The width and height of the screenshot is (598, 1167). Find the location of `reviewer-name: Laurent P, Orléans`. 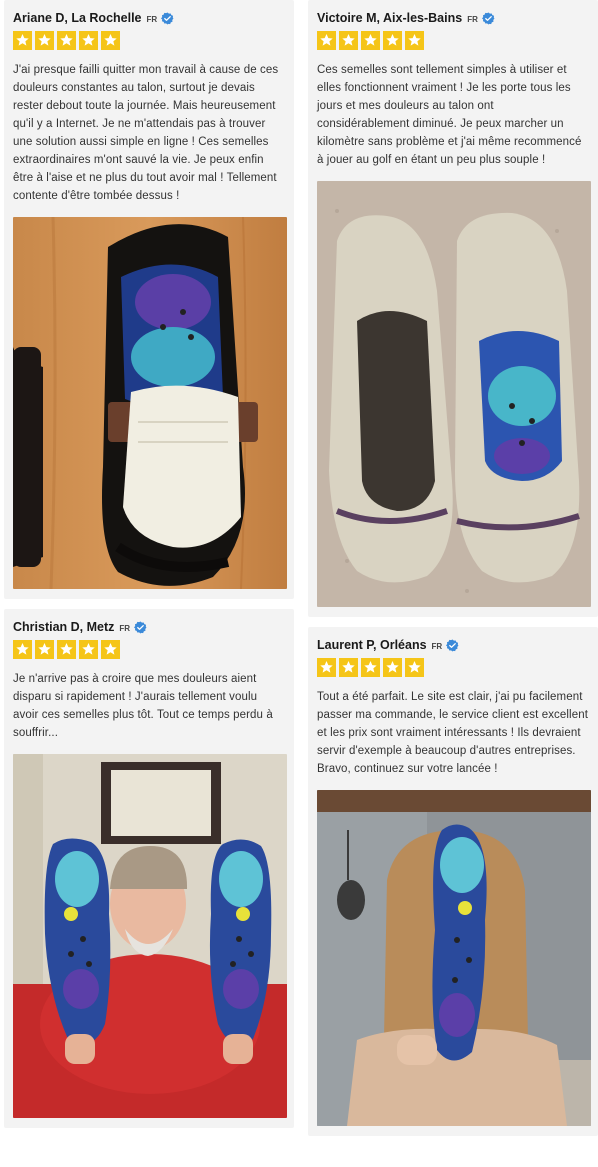

reviewer-name: Laurent P, Orléans is located at coordinates (372, 645).